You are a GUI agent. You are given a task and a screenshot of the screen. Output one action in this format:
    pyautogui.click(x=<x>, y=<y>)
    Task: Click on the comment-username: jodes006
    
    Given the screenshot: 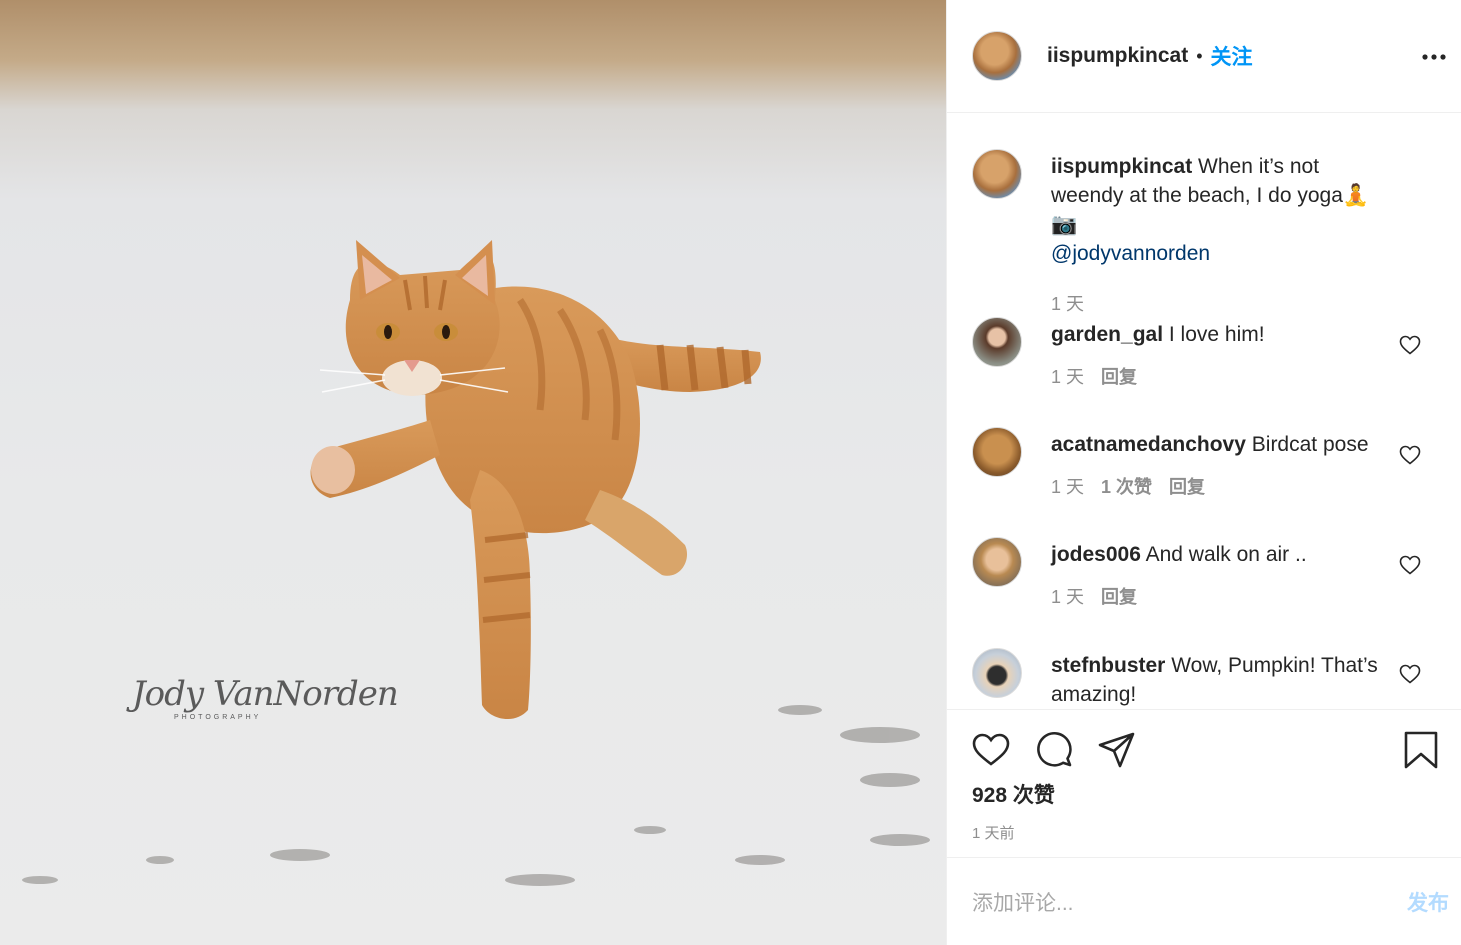 What is the action you would take?
    pyautogui.click(x=1096, y=554)
    